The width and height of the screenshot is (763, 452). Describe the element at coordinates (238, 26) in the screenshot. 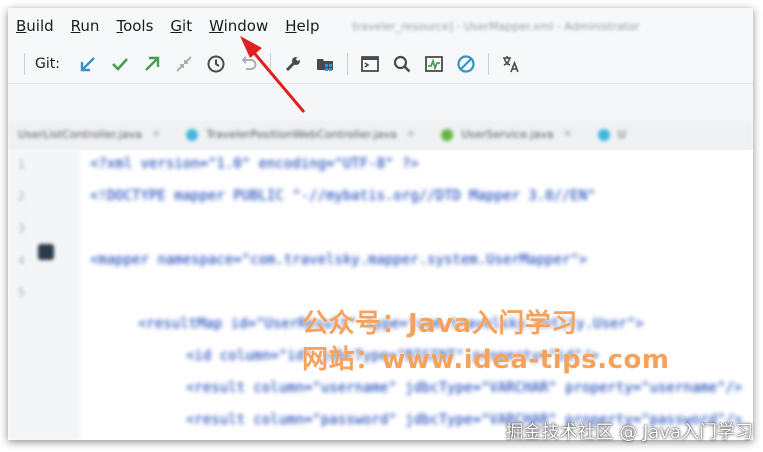

I see `menu-window: Window` at that location.